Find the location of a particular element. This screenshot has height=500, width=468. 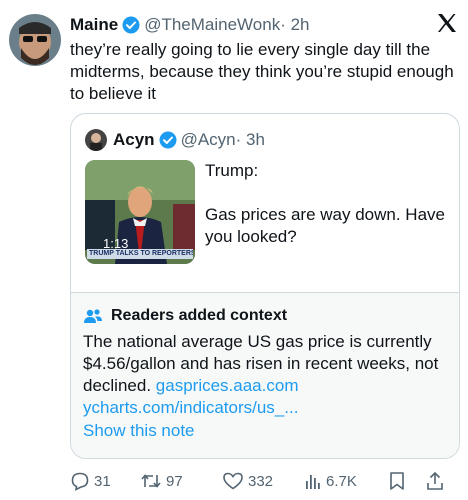

retweet-count: 97 is located at coordinates (174, 481).